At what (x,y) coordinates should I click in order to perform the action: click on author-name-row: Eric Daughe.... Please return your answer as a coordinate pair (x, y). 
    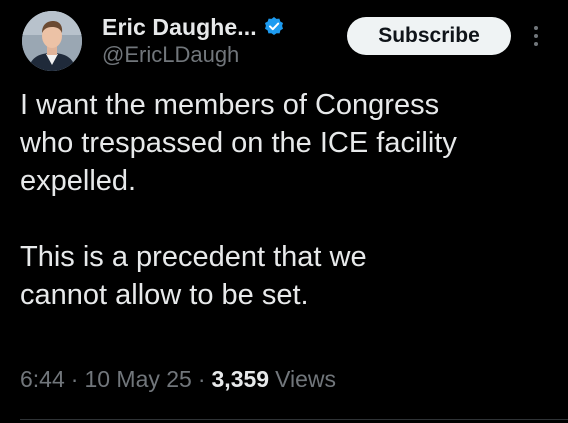
    Looking at the image, I should click on (193, 27).